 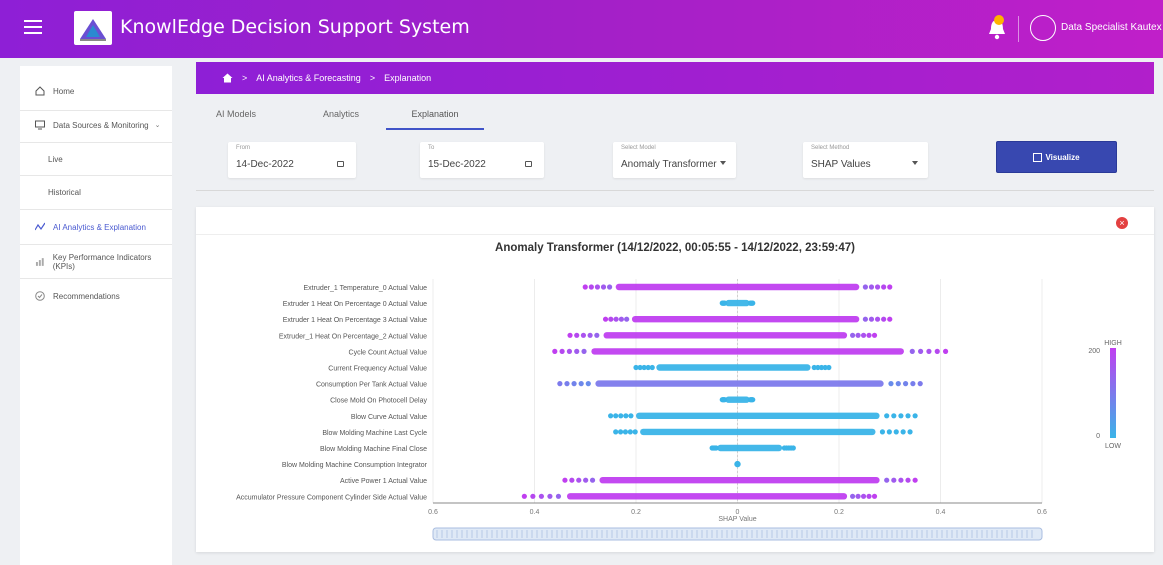 What do you see at coordinates (308, 78) in the screenshot?
I see `breadcrumb-ai-analytics: AI Analytics & Forecasting` at bounding box center [308, 78].